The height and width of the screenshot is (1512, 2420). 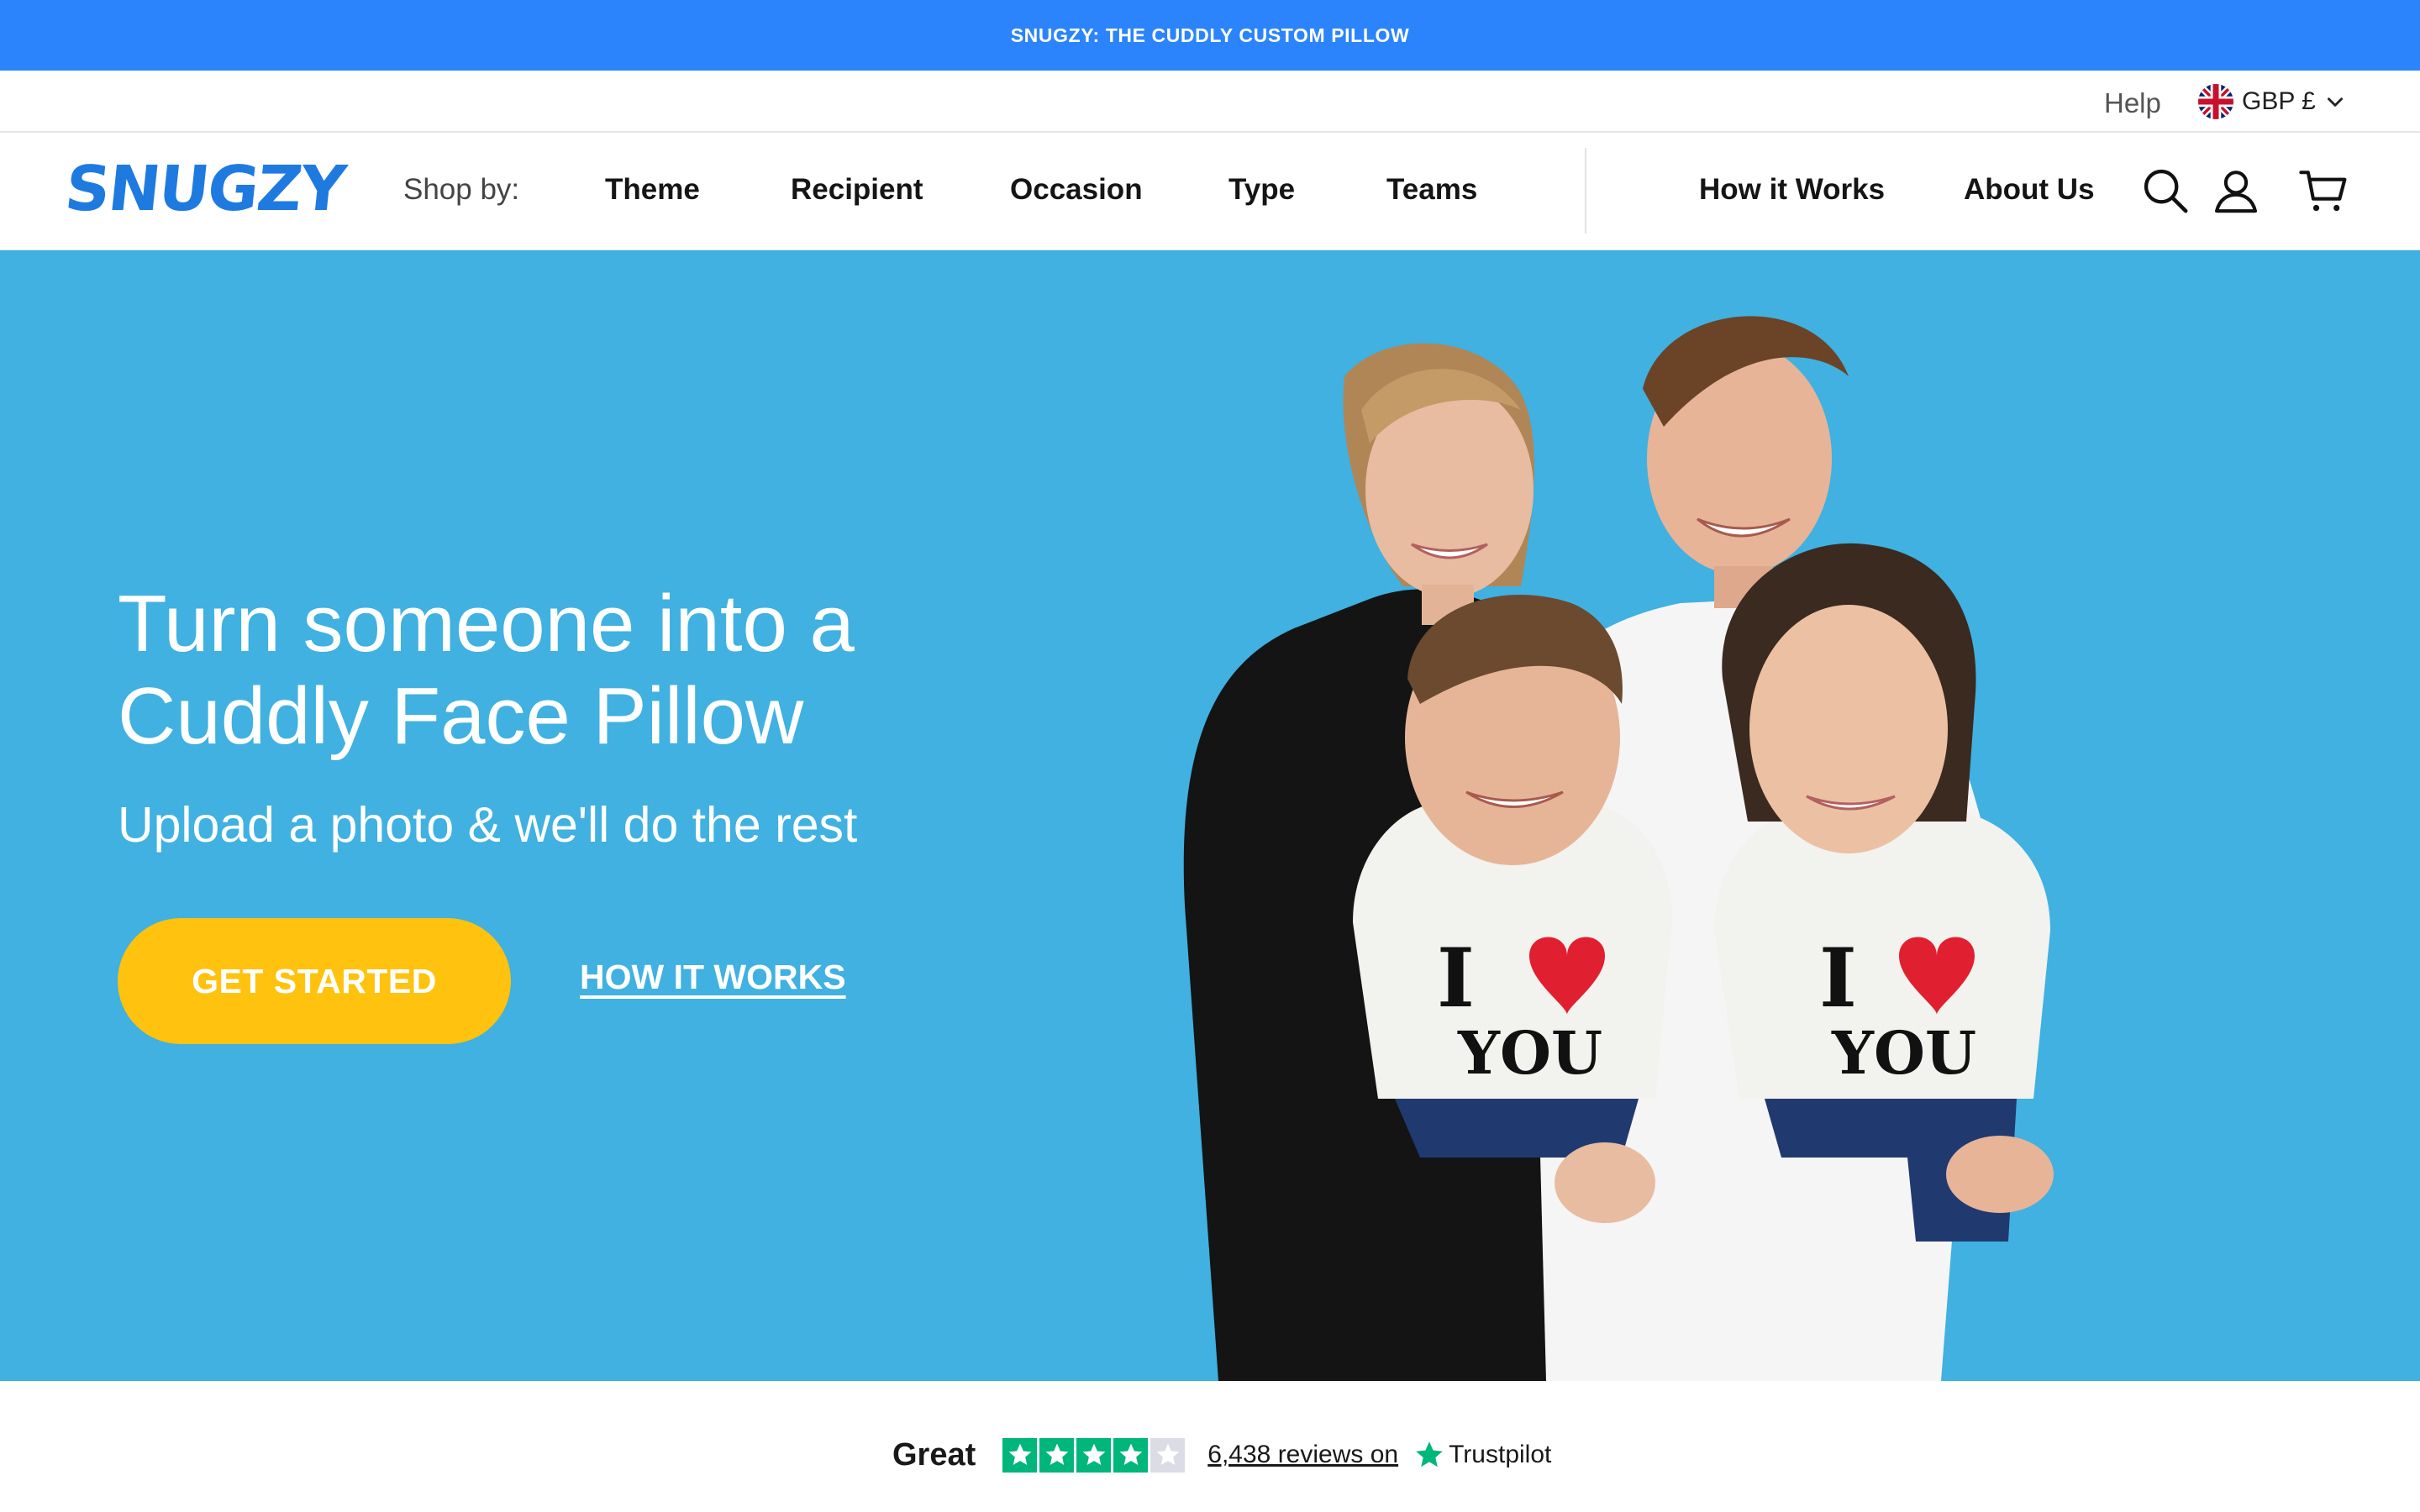 I want to click on woman-hand, so click(x=1605, y=1182).